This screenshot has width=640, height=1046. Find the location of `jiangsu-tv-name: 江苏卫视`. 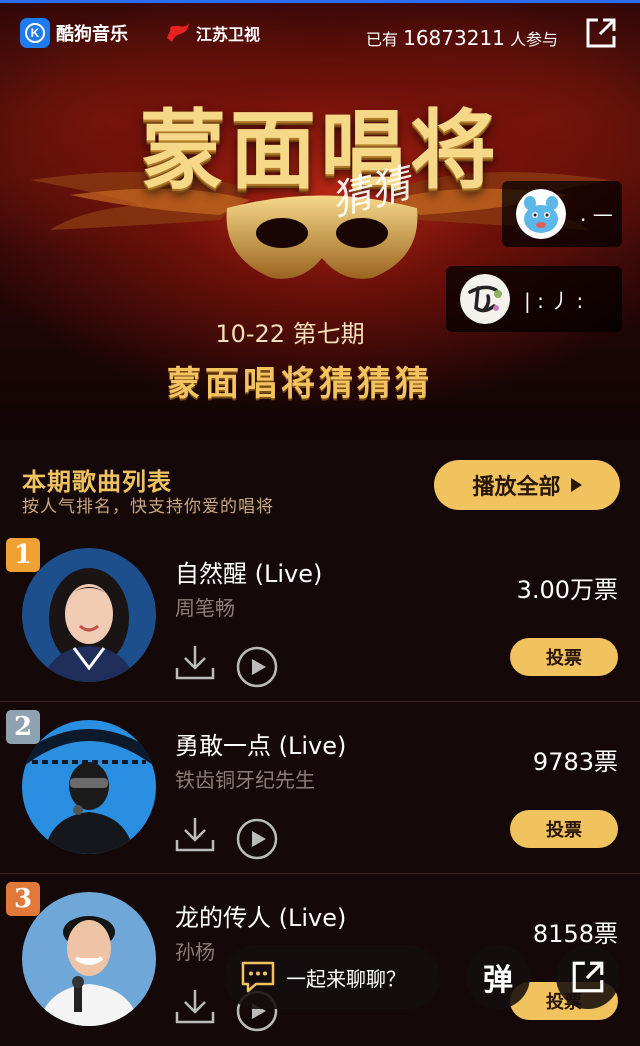

jiangsu-tv-name: 江苏卫视 is located at coordinates (228, 34).